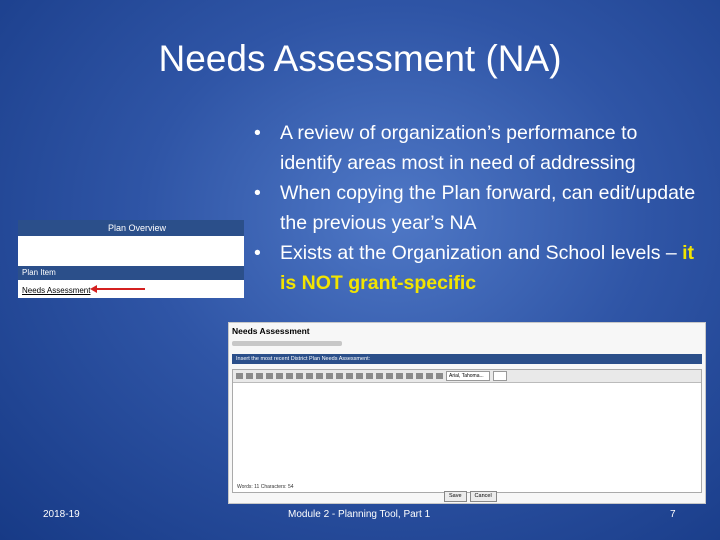  Describe the element at coordinates (93, 289) in the screenshot. I see `red-arrow-head-icon` at that location.